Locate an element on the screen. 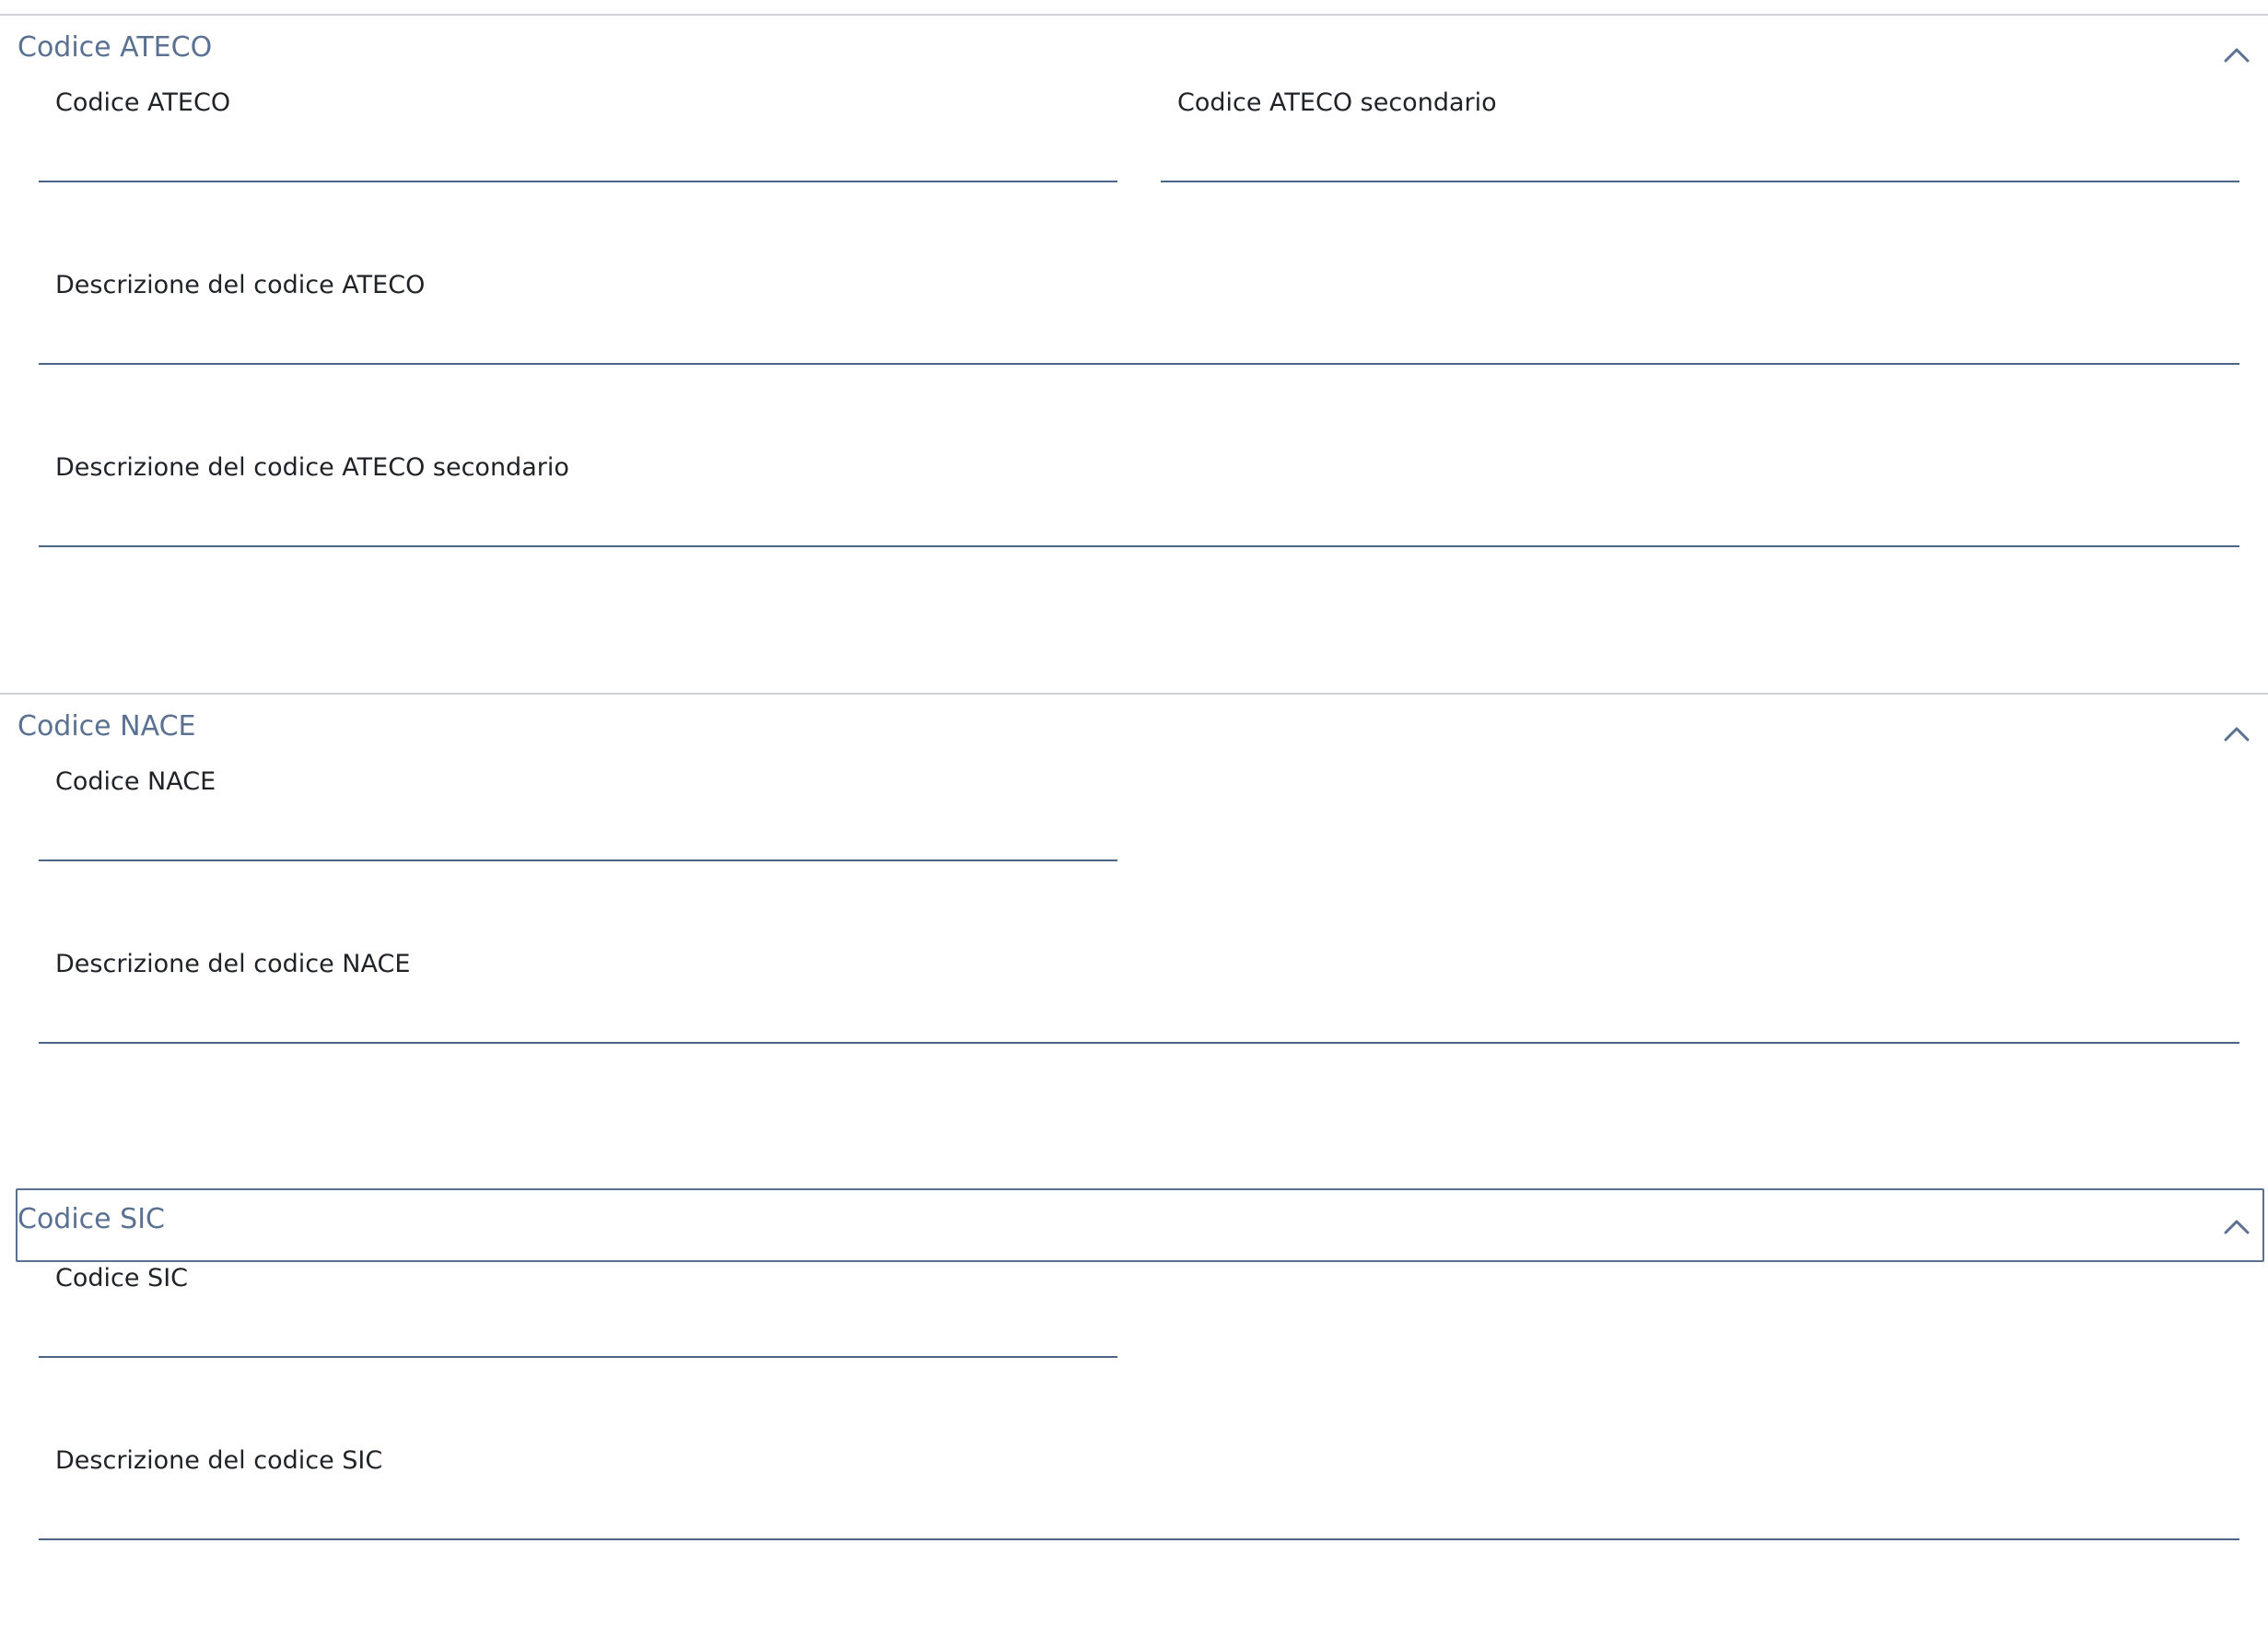  ateco-description-input is located at coordinates (1139, 337).